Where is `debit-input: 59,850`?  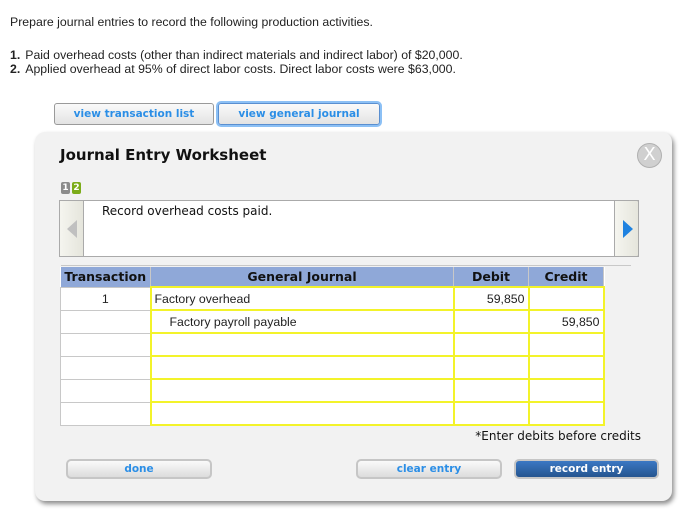 debit-input: 59,850 is located at coordinates (491, 298).